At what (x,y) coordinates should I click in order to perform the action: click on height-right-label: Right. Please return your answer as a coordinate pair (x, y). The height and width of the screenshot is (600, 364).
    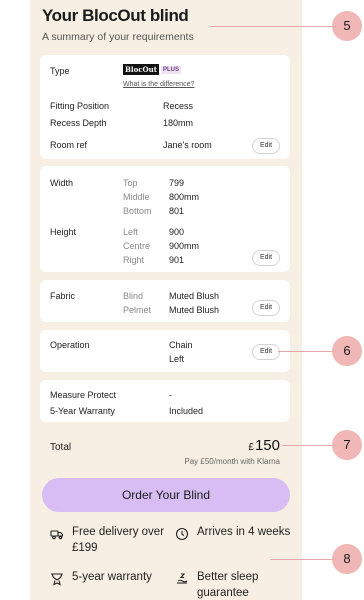
    Looking at the image, I should click on (134, 260).